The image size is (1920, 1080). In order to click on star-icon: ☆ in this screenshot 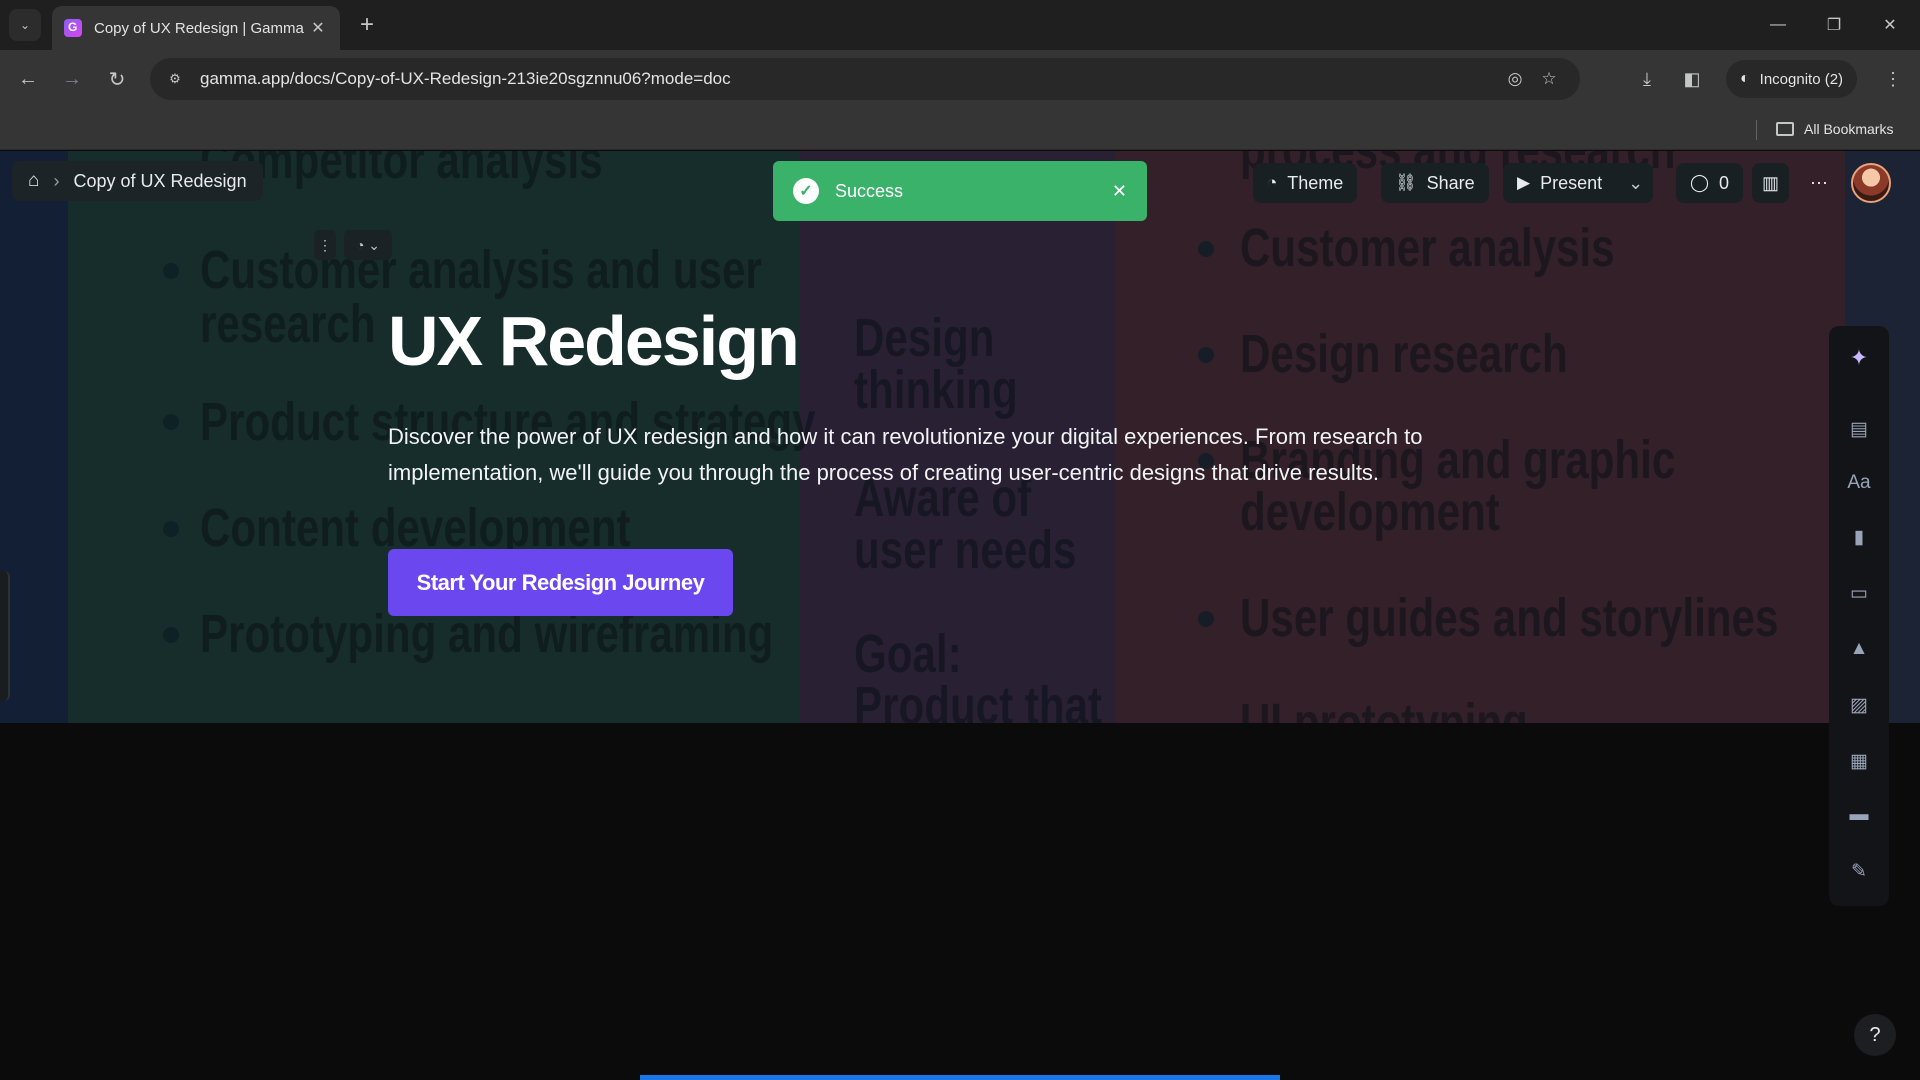, I will do `click(1549, 79)`.